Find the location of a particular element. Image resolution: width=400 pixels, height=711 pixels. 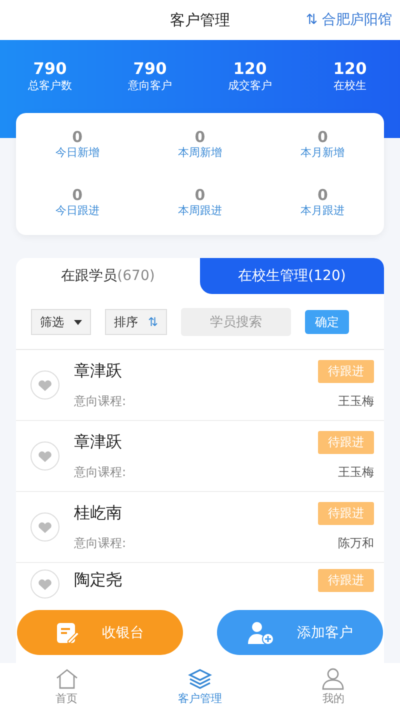

student-row: 桂屹南 待跟进 意向课程: 陈万和 is located at coordinates (200, 527).